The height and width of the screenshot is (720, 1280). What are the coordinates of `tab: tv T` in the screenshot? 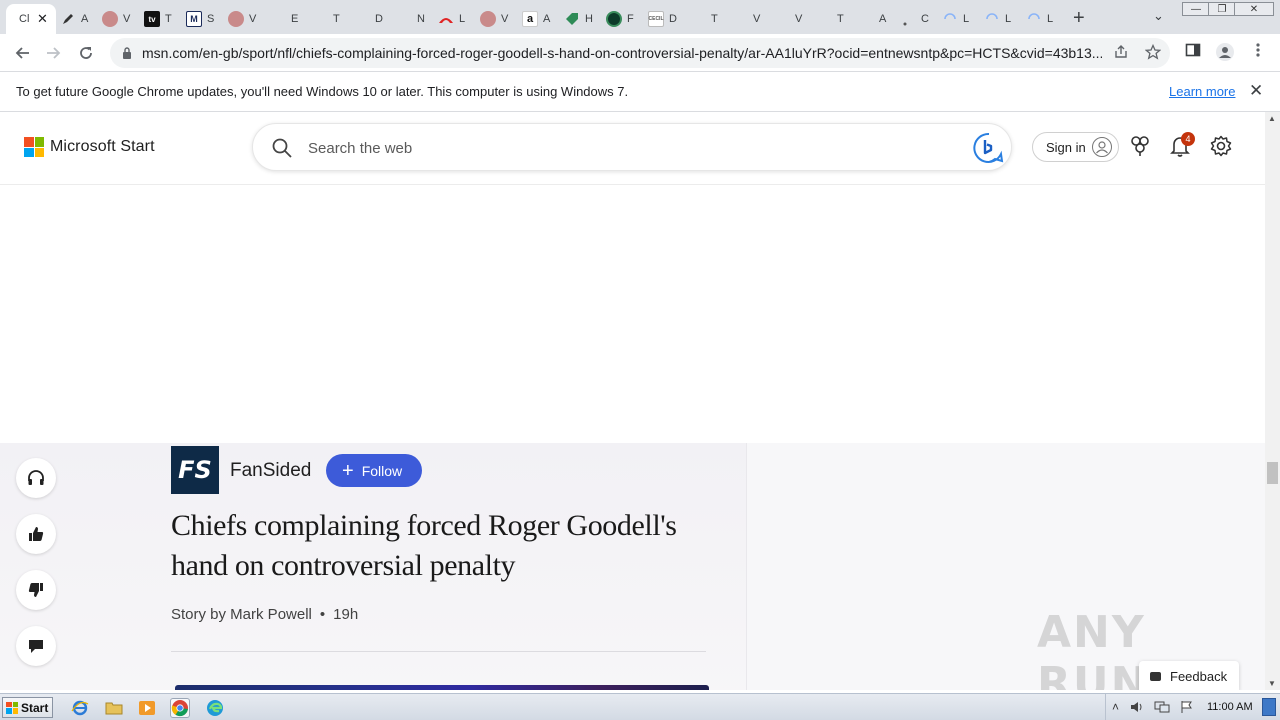 It's located at (157, 19).